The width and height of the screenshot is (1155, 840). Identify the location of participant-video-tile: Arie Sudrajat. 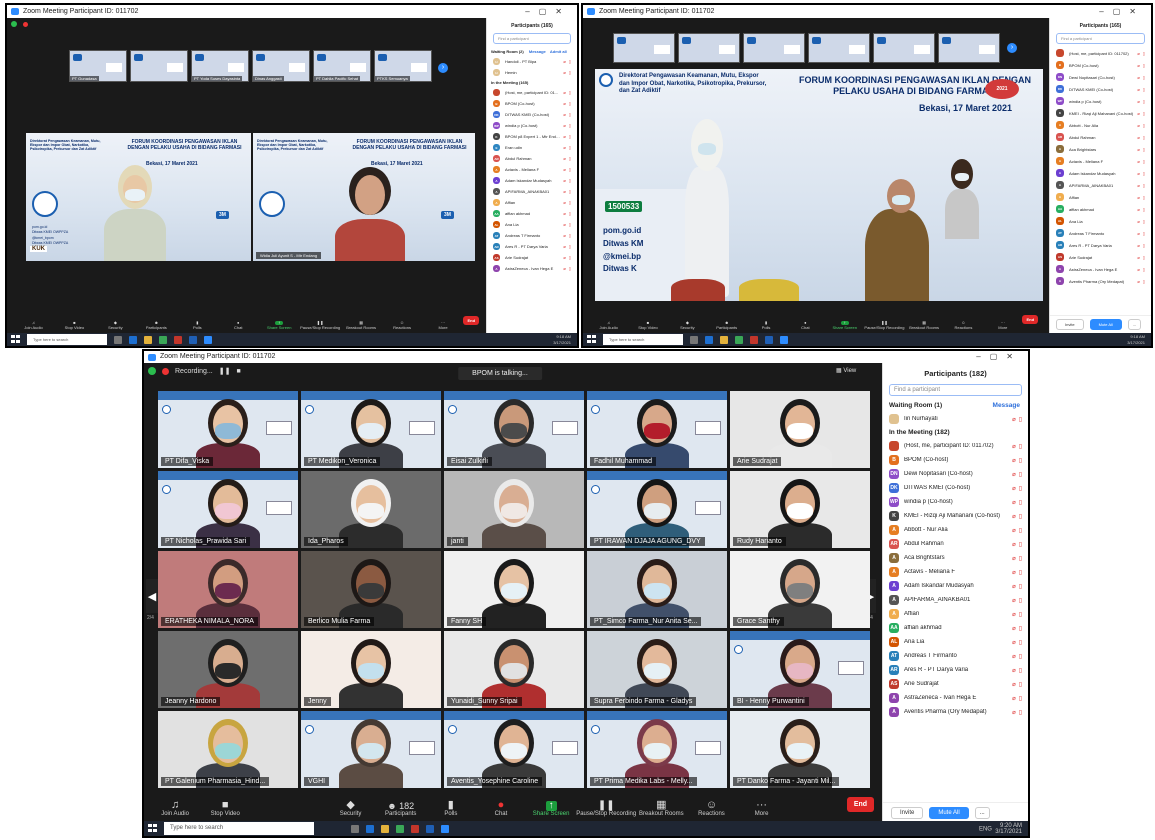
(800, 429).